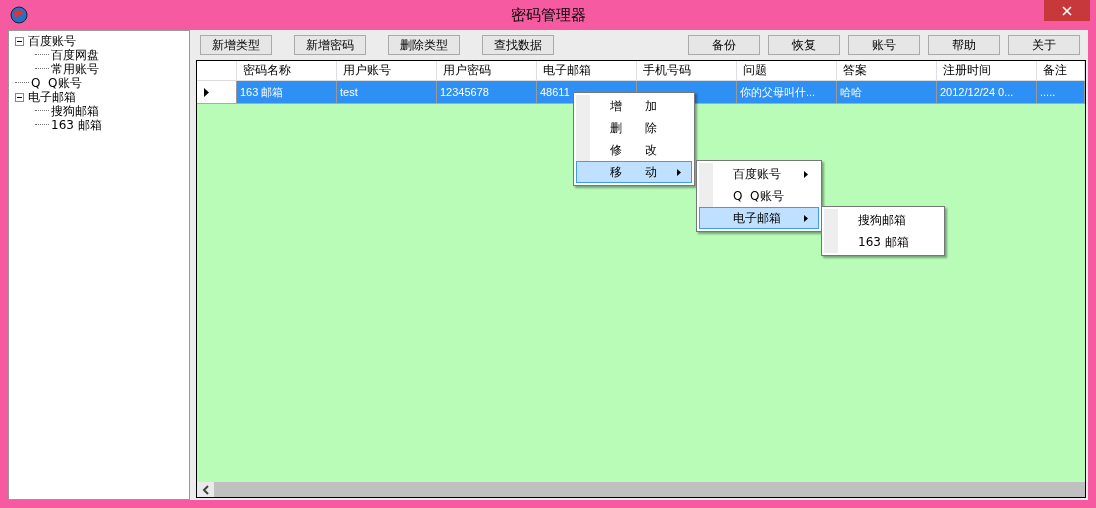  Describe the element at coordinates (759, 218) in the screenshot. I see `menu-item: 电子邮箱` at that location.